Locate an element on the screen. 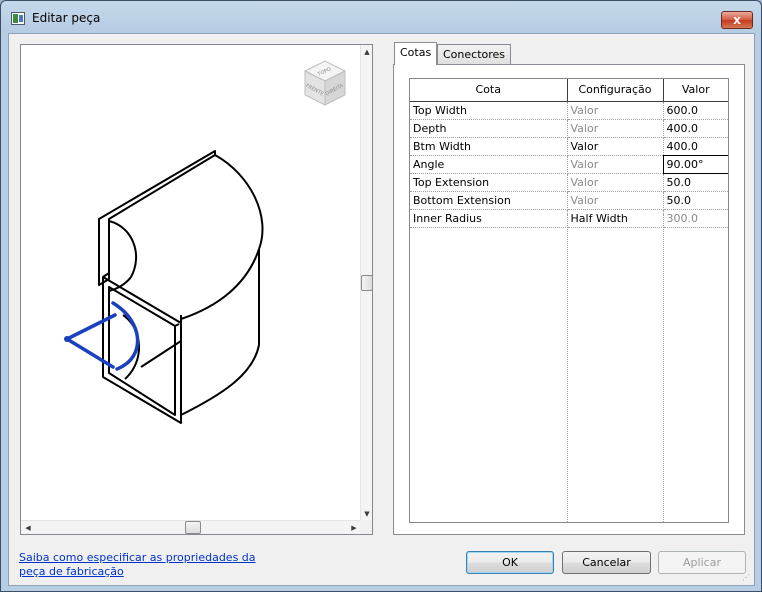 This screenshot has height=592, width=762. table-row: Inner Radius Half Width 300.0 is located at coordinates (569, 218).